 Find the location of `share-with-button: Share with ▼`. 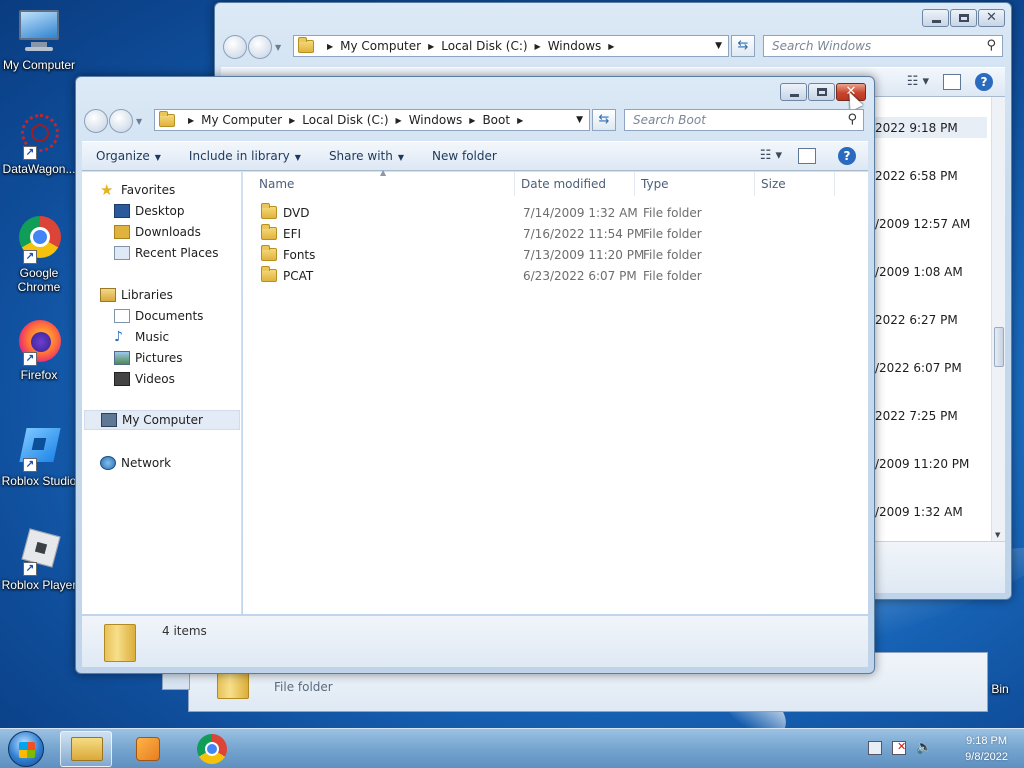

share-with-button: Share with ▼ is located at coordinates (366, 156).